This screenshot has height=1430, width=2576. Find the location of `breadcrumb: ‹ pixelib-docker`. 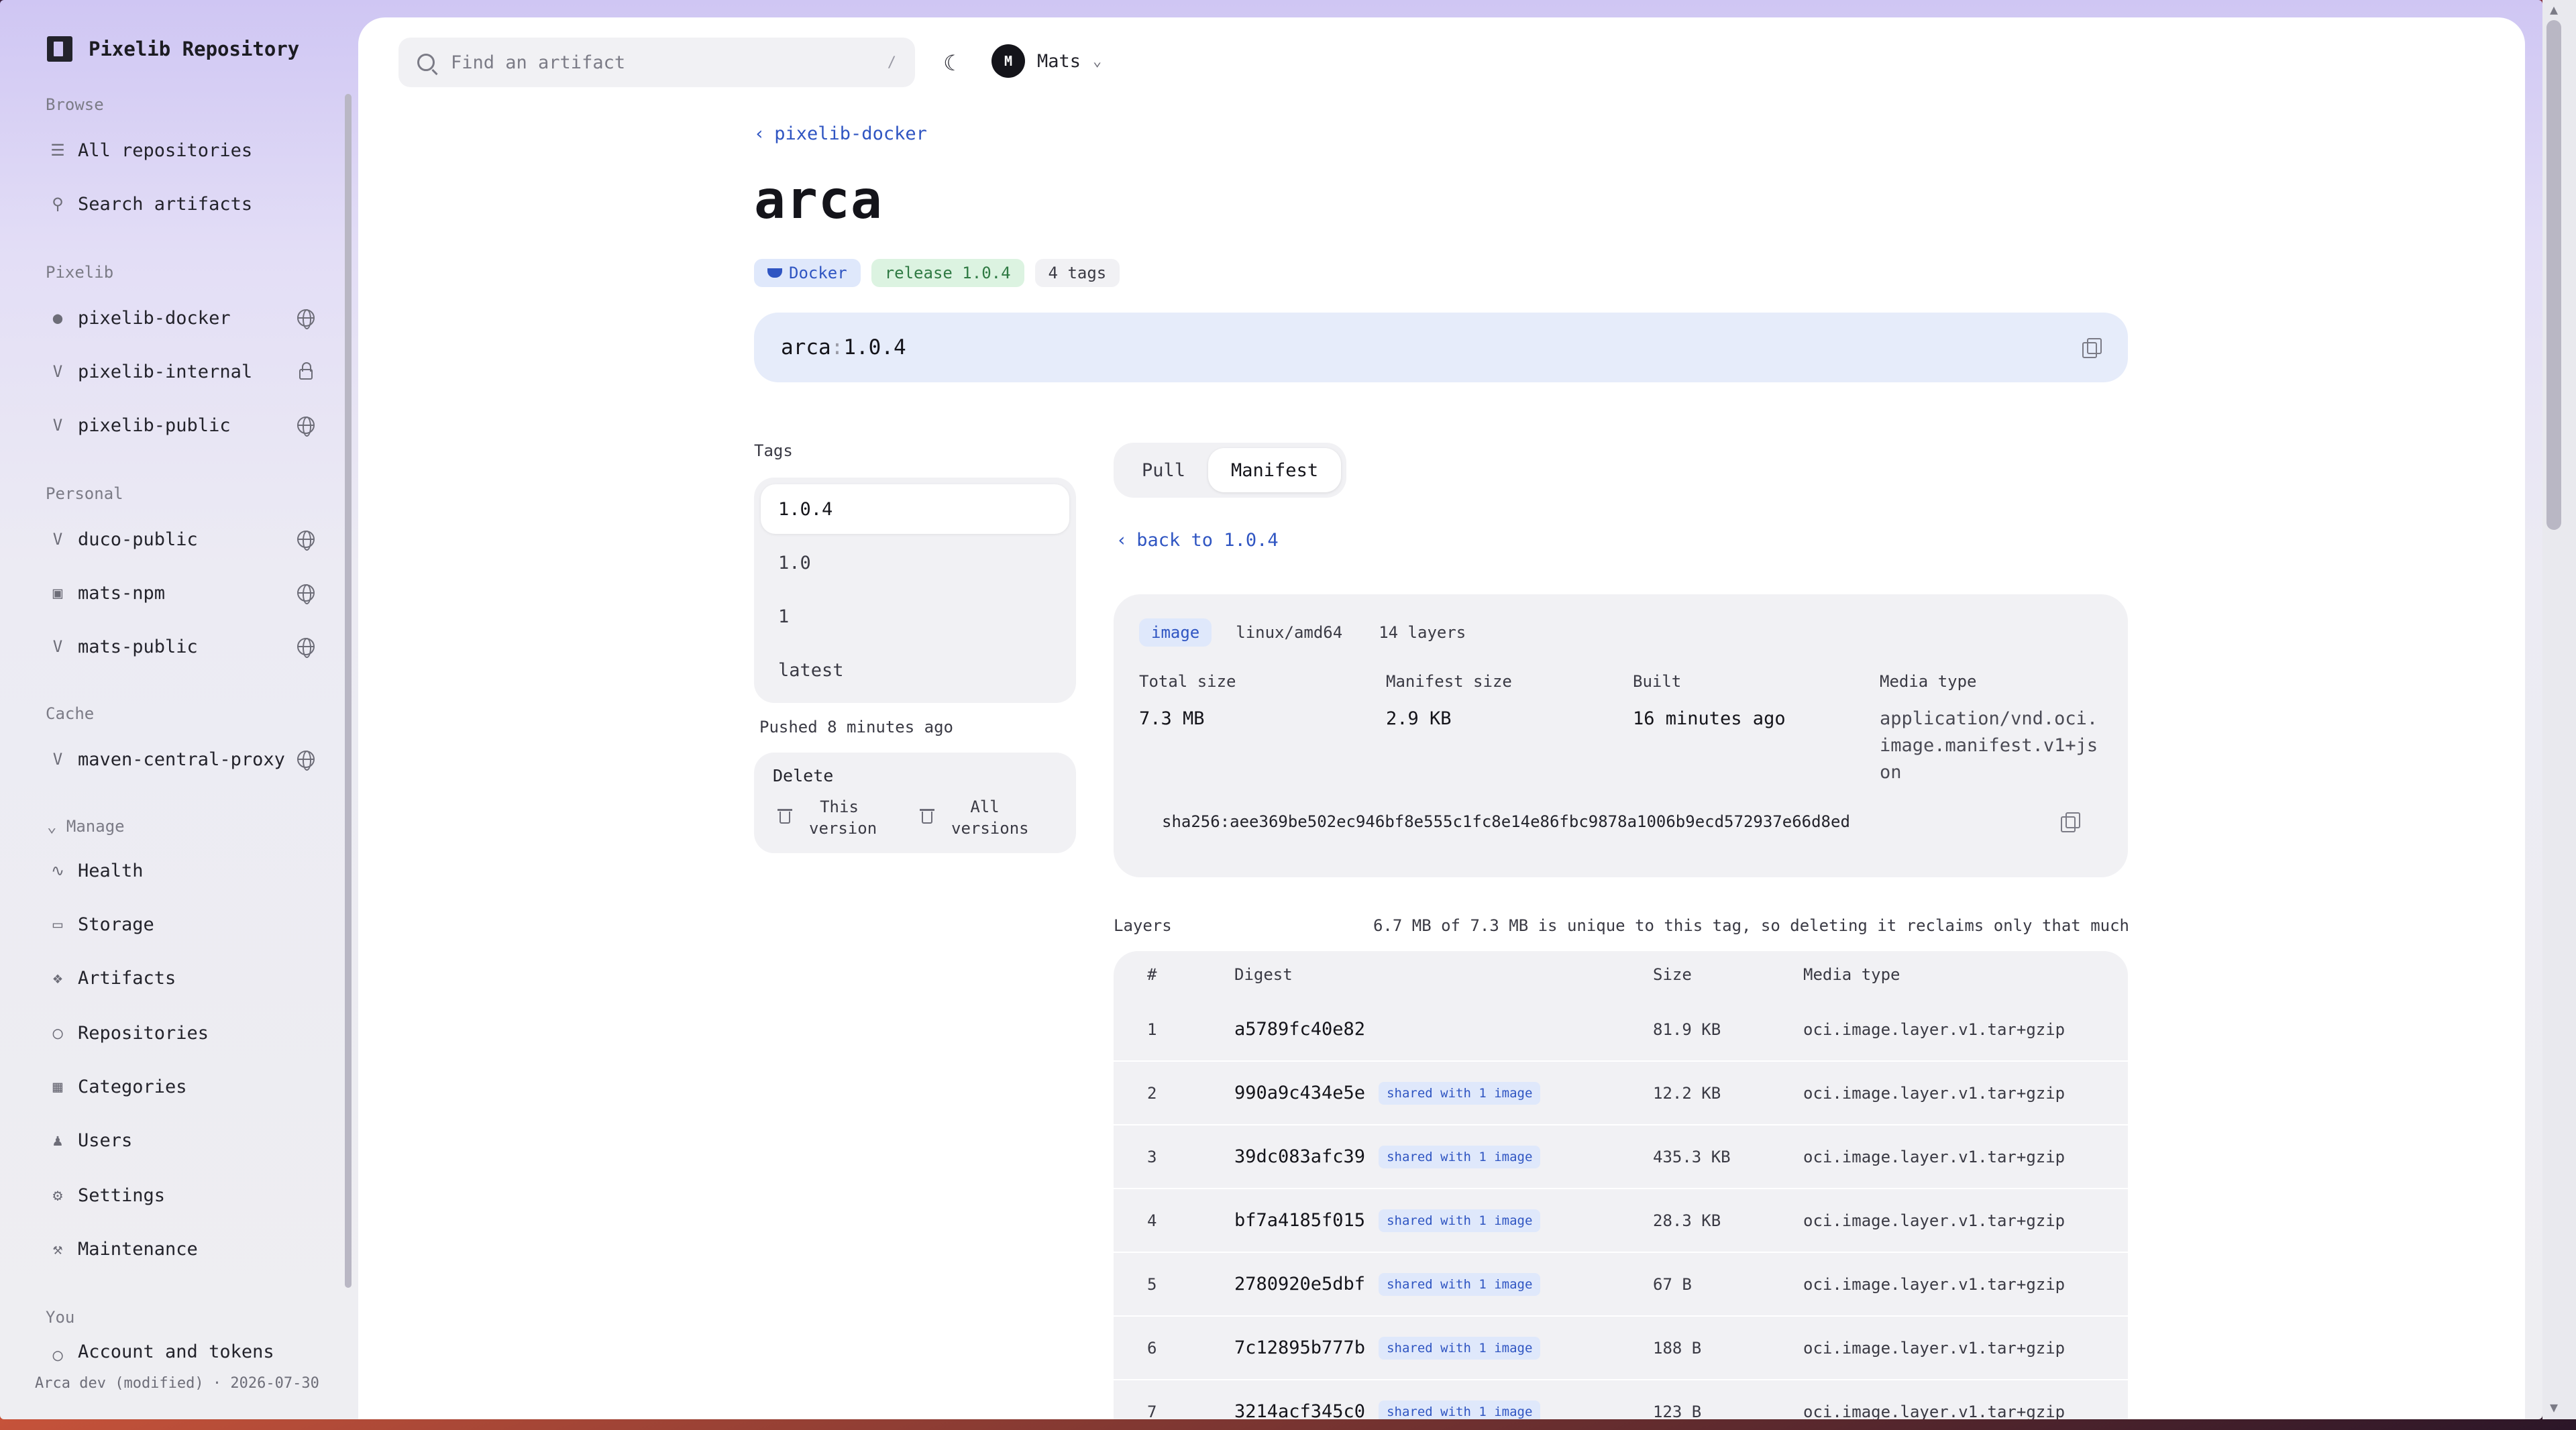

breadcrumb: ‹ pixelib-docker is located at coordinates (840, 133).